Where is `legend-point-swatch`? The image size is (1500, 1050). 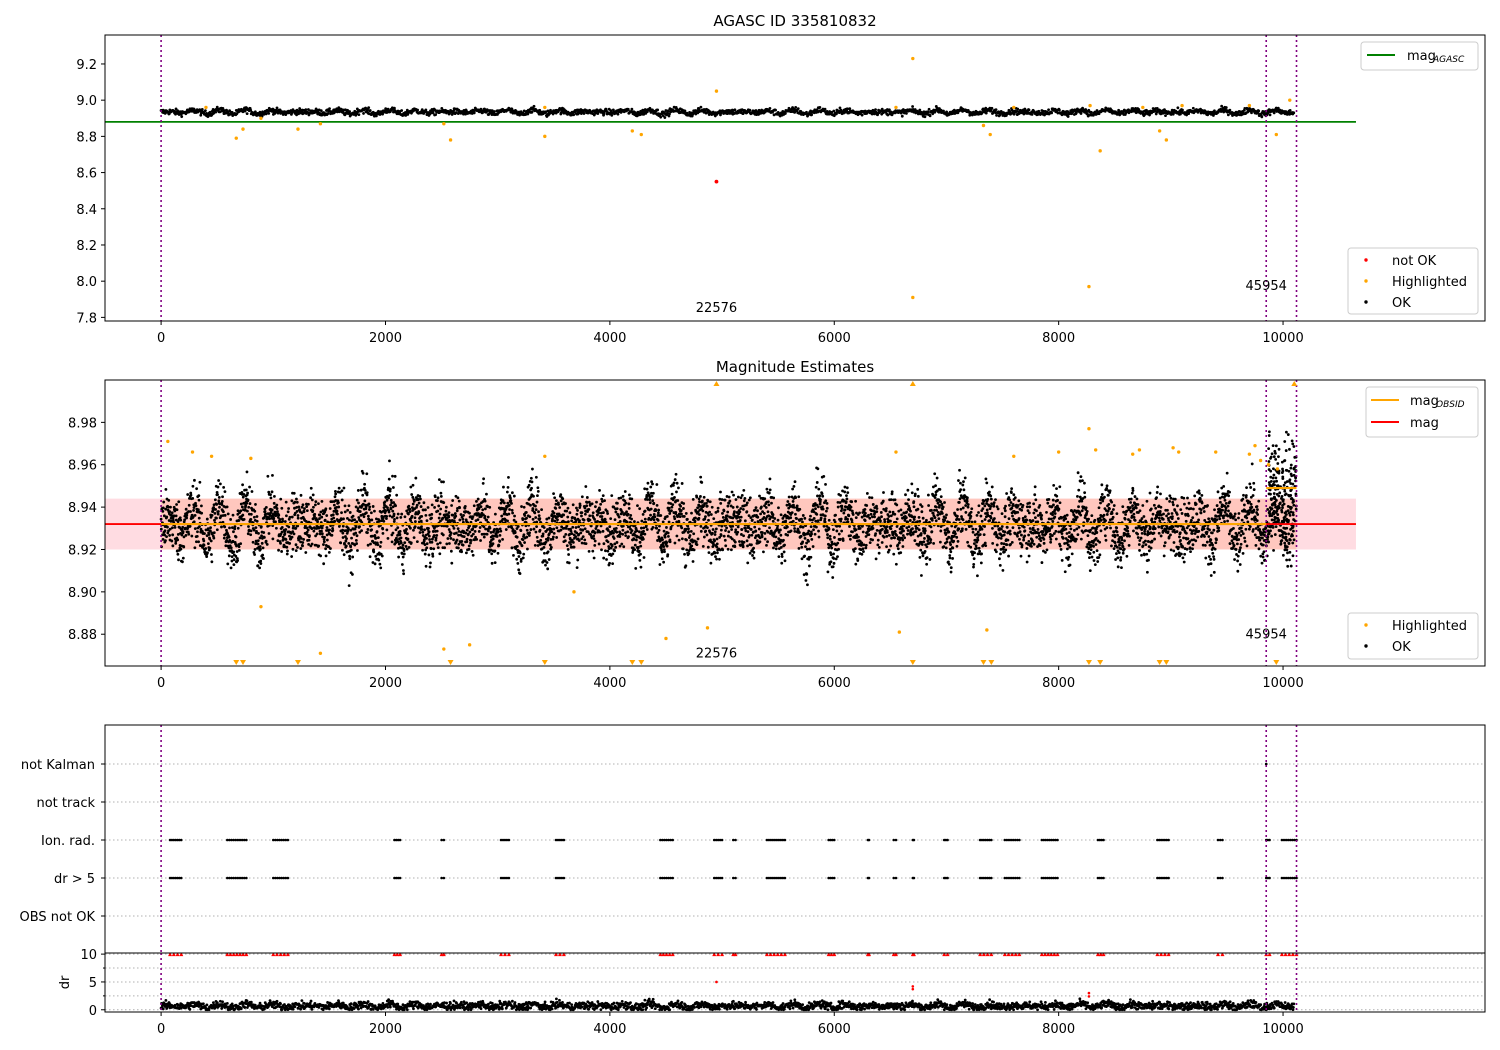 legend-point-swatch is located at coordinates (1366, 260).